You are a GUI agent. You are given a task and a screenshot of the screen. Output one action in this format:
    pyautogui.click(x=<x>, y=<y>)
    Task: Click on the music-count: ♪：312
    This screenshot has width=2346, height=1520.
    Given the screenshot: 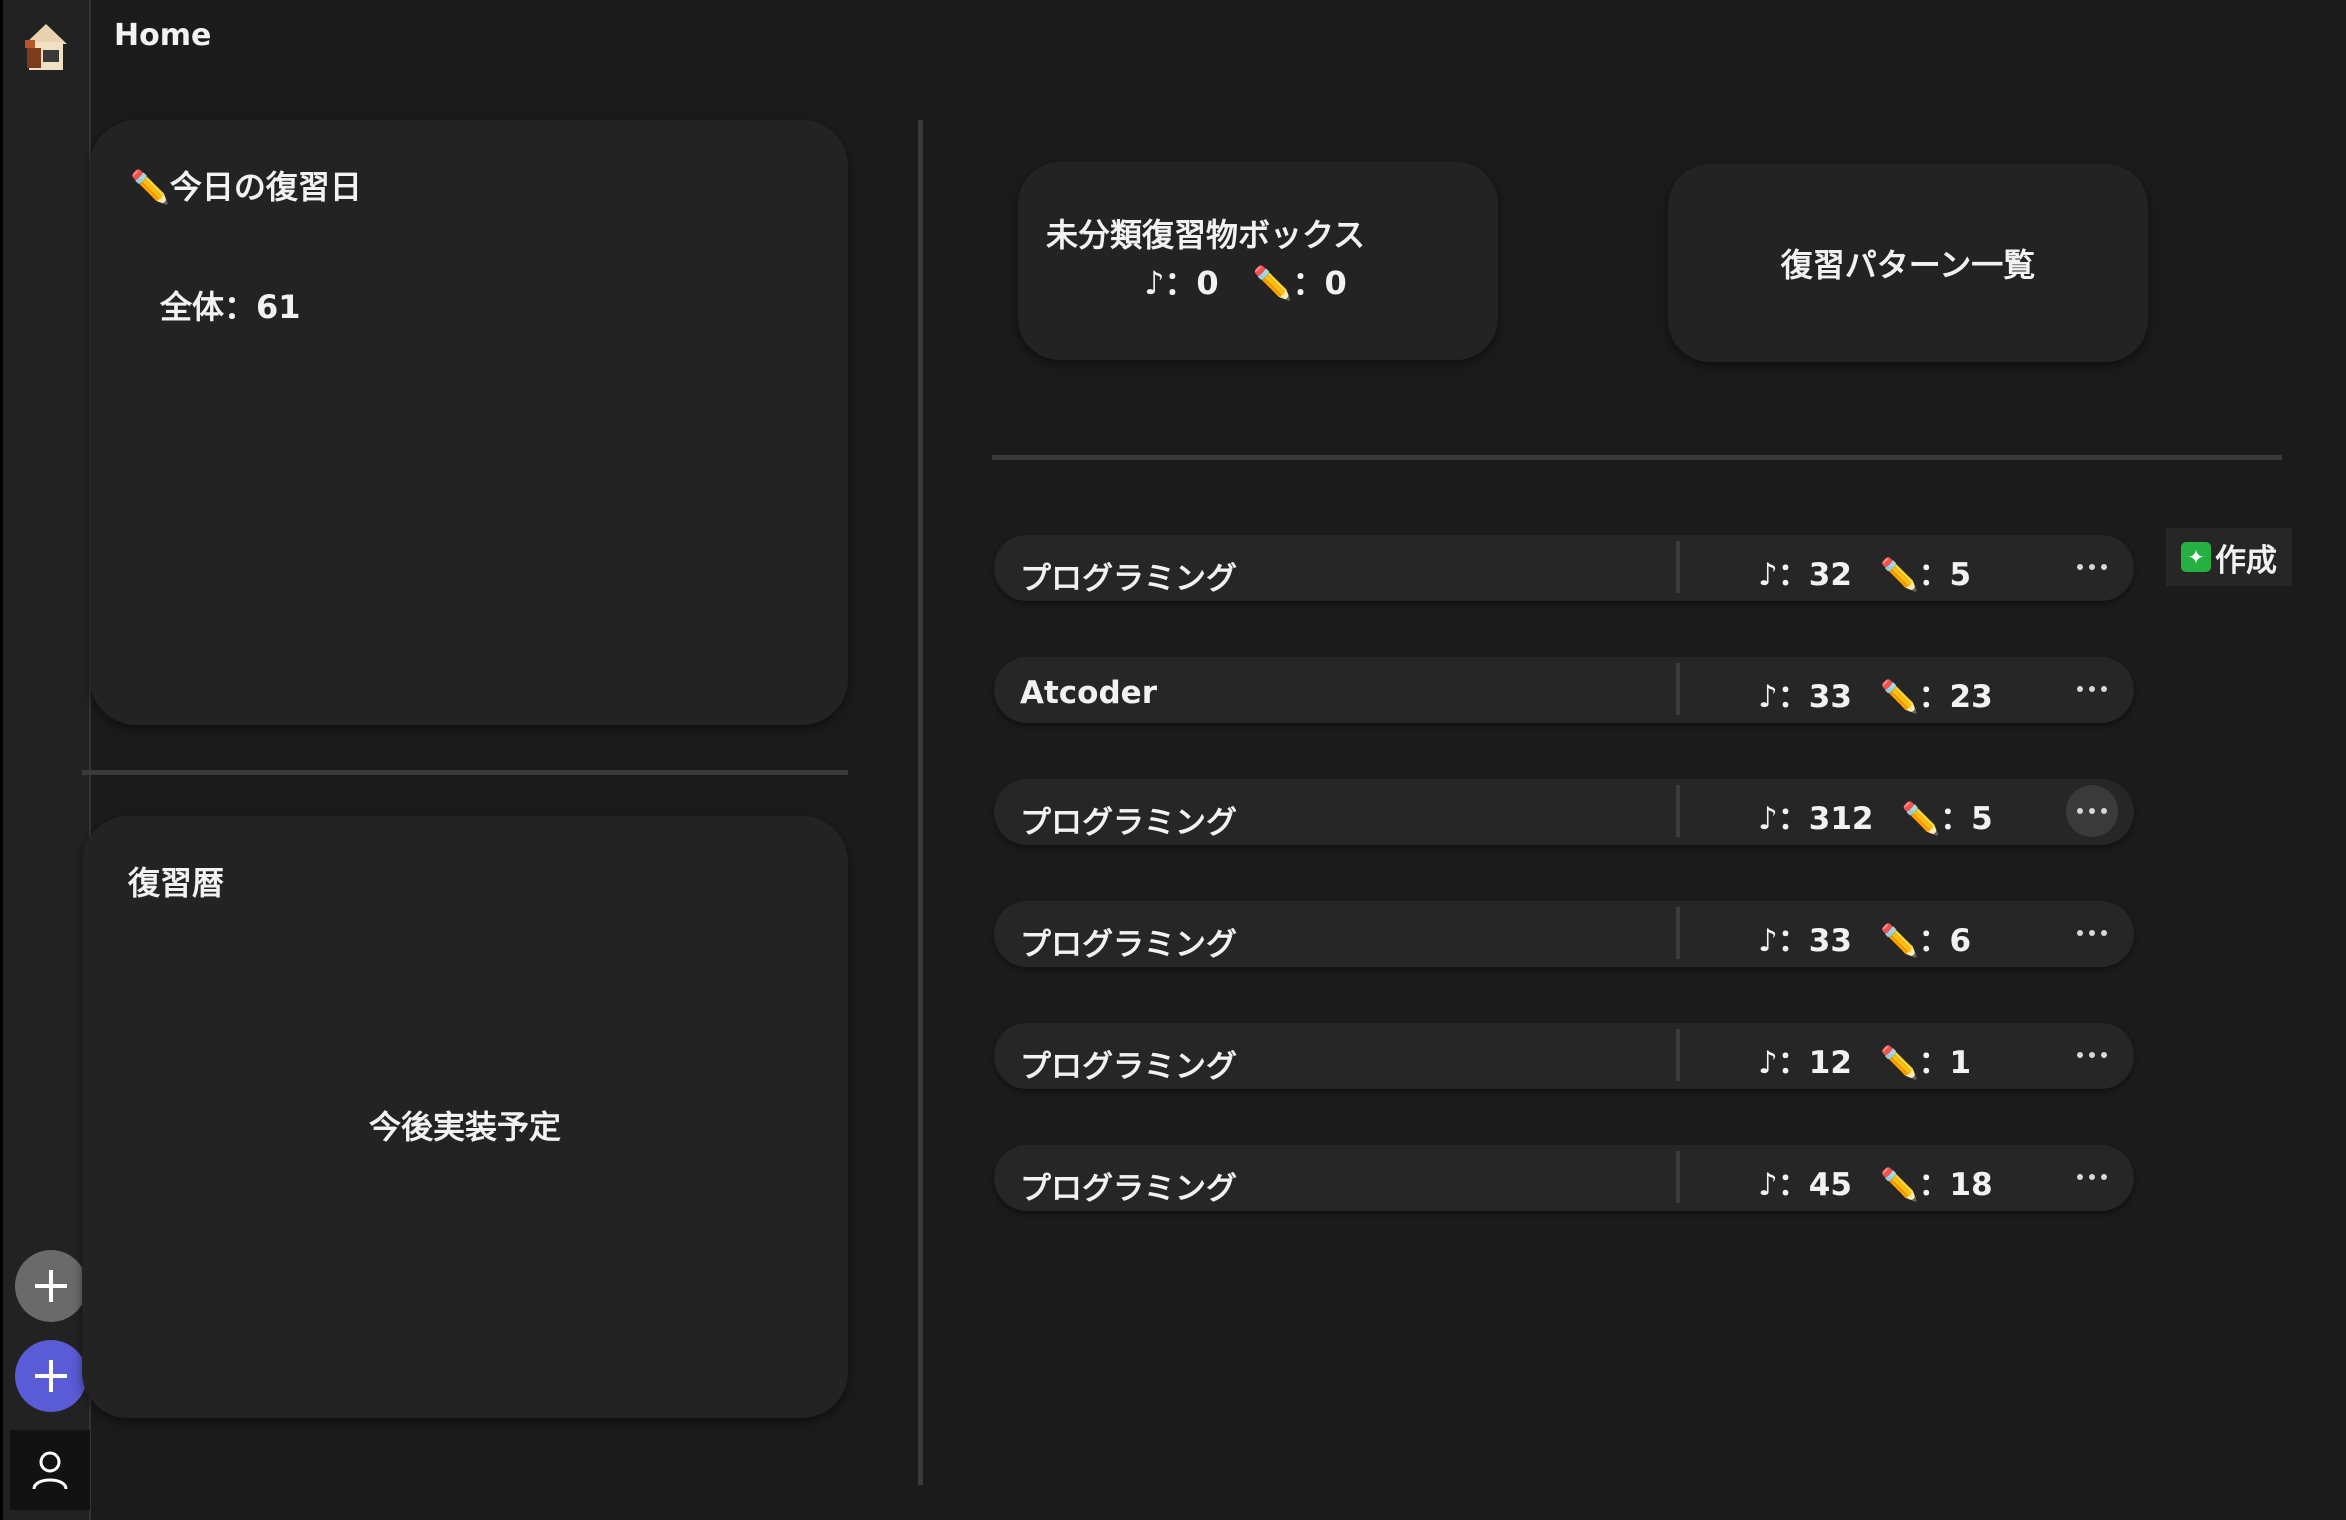 What is the action you would take?
    pyautogui.click(x=1816, y=819)
    